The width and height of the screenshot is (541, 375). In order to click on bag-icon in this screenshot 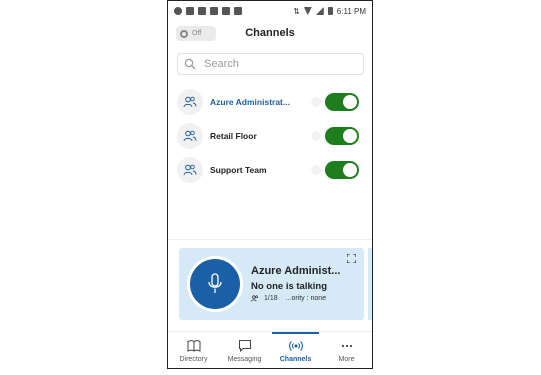, I will do `click(202, 11)`.